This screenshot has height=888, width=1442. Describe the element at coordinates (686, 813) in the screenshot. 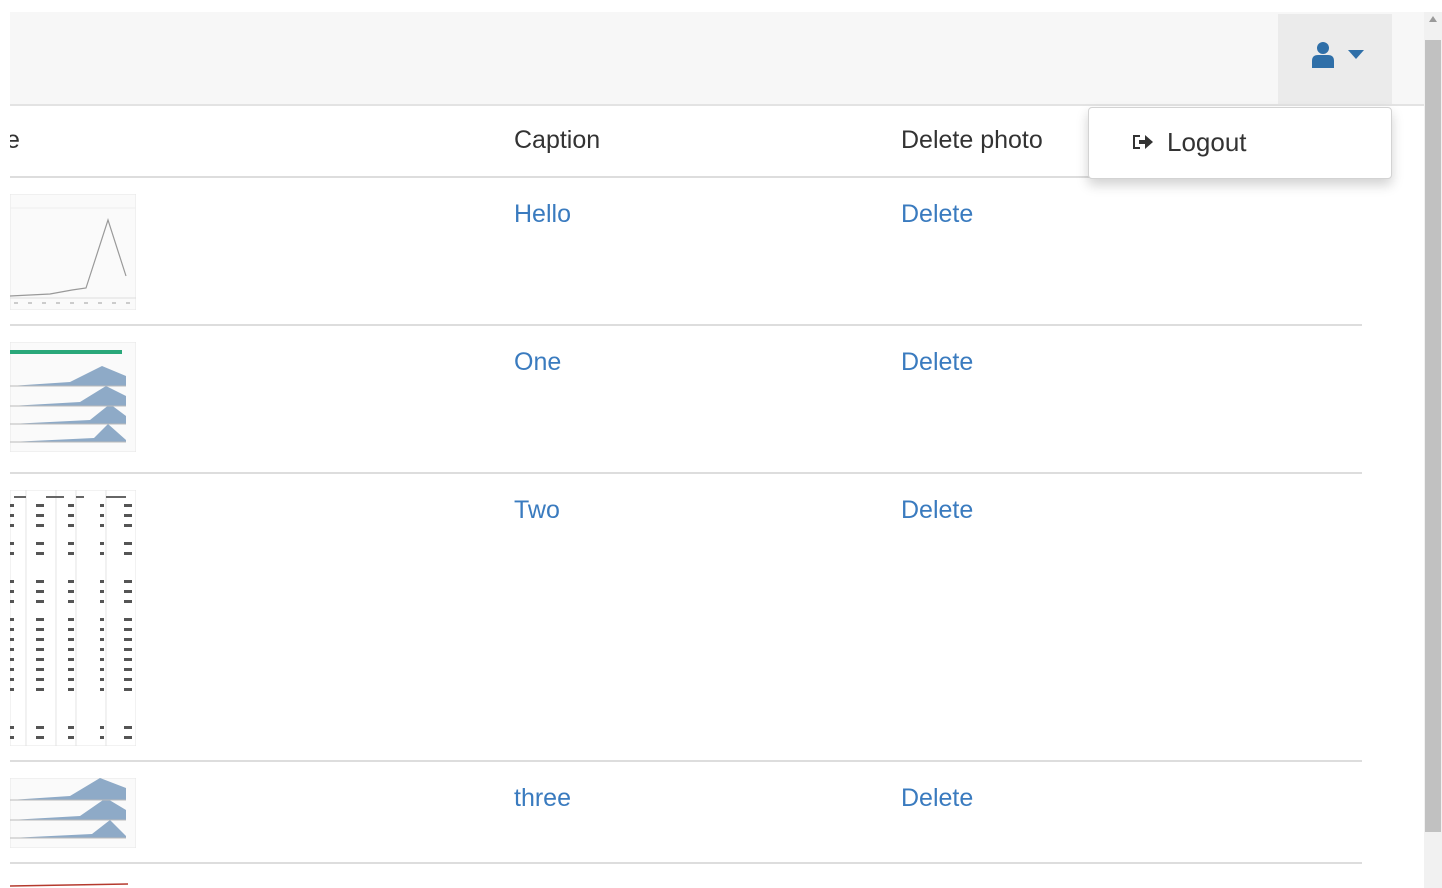

I see `table-row: three Delete` at that location.